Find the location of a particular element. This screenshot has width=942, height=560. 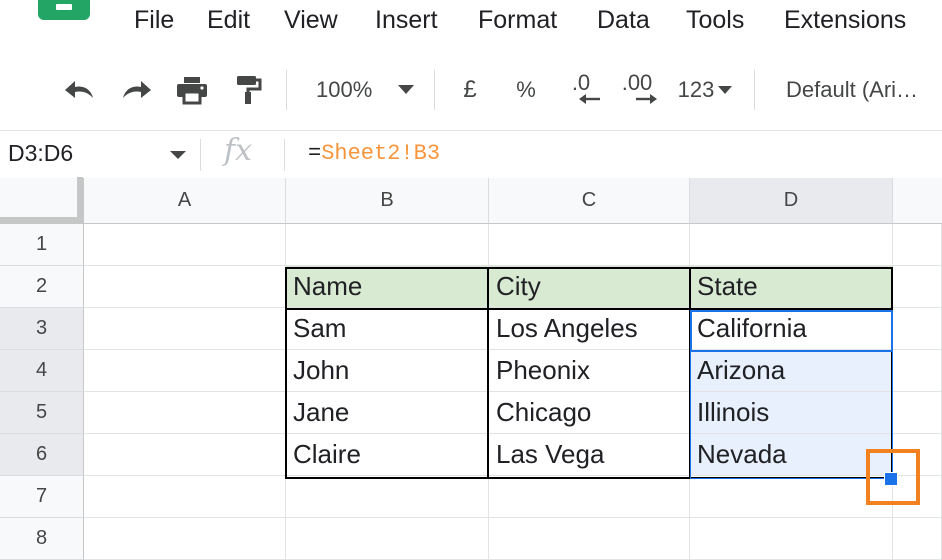

column-header-a: A is located at coordinates (185, 201).